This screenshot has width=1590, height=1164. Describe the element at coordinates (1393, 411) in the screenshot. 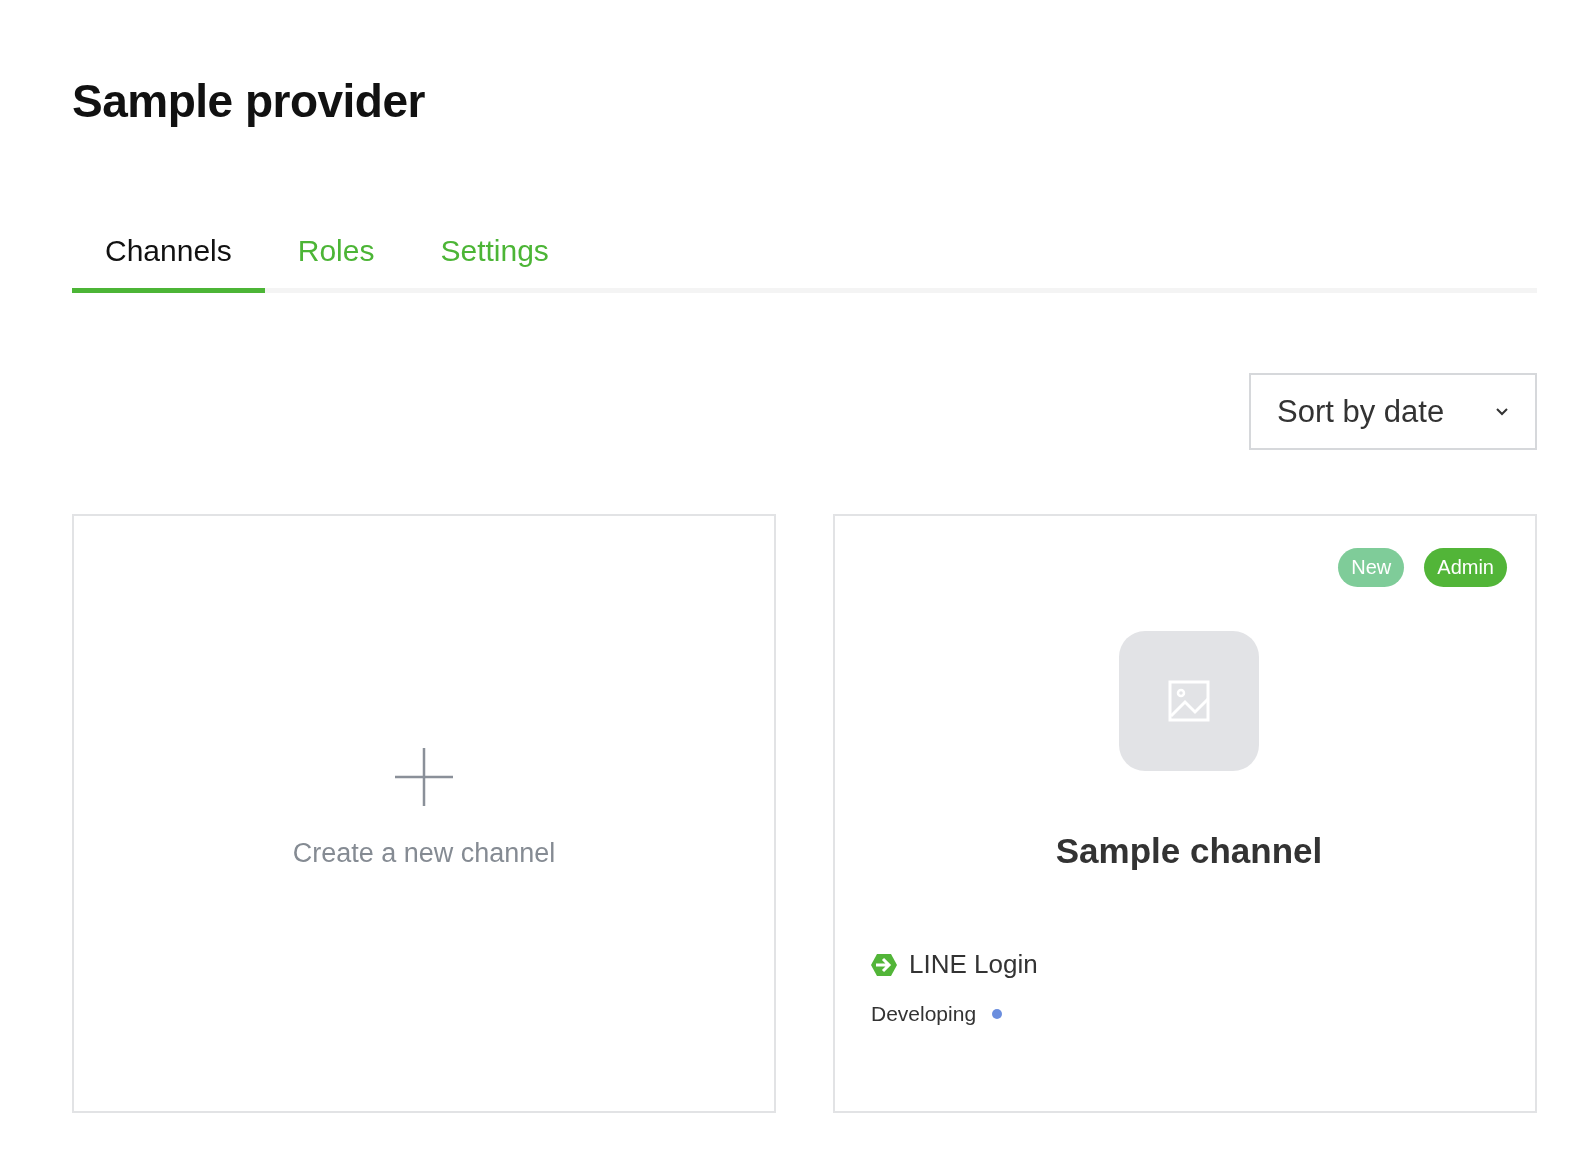

I see `sort-dropdown: Sort by date` at that location.